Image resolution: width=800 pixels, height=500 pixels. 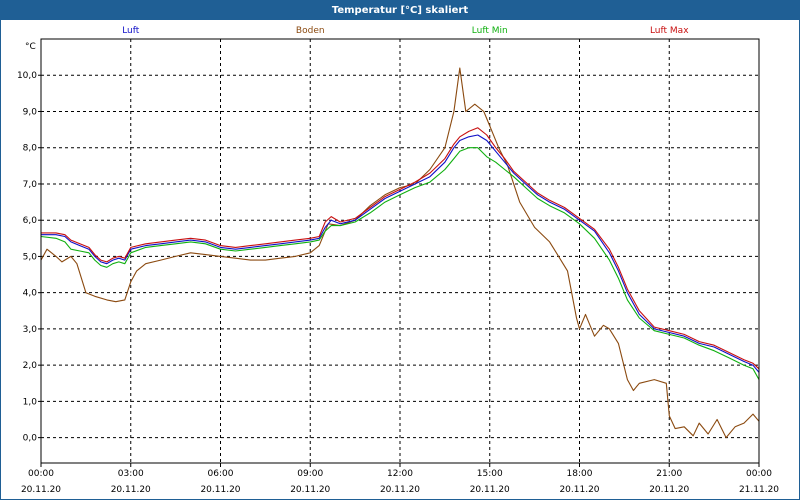 I want to click on y-tick-label: 7,0, so click(x=30, y=185).